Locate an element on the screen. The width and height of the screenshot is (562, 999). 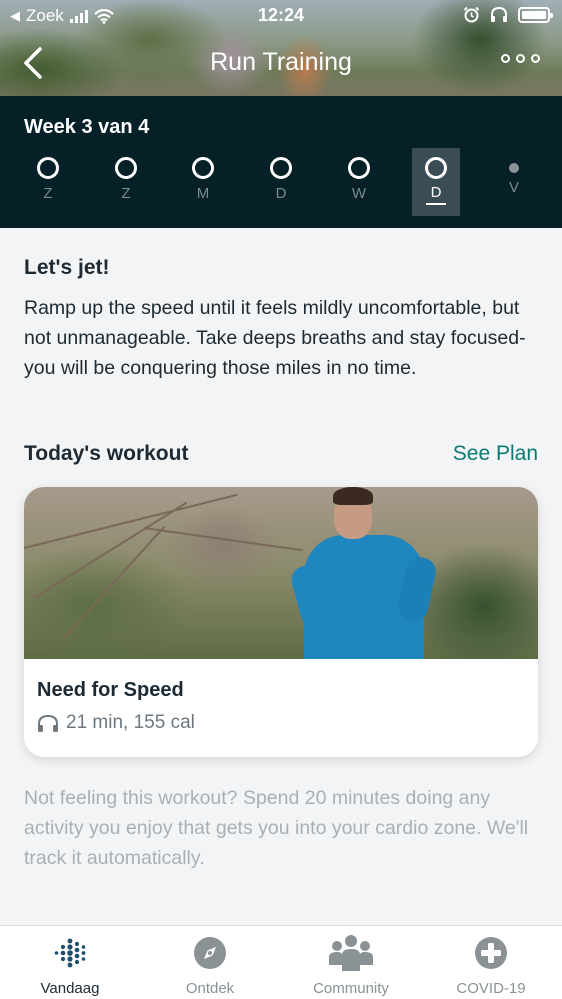
see-plan-link: See Plan is located at coordinates (495, 454).